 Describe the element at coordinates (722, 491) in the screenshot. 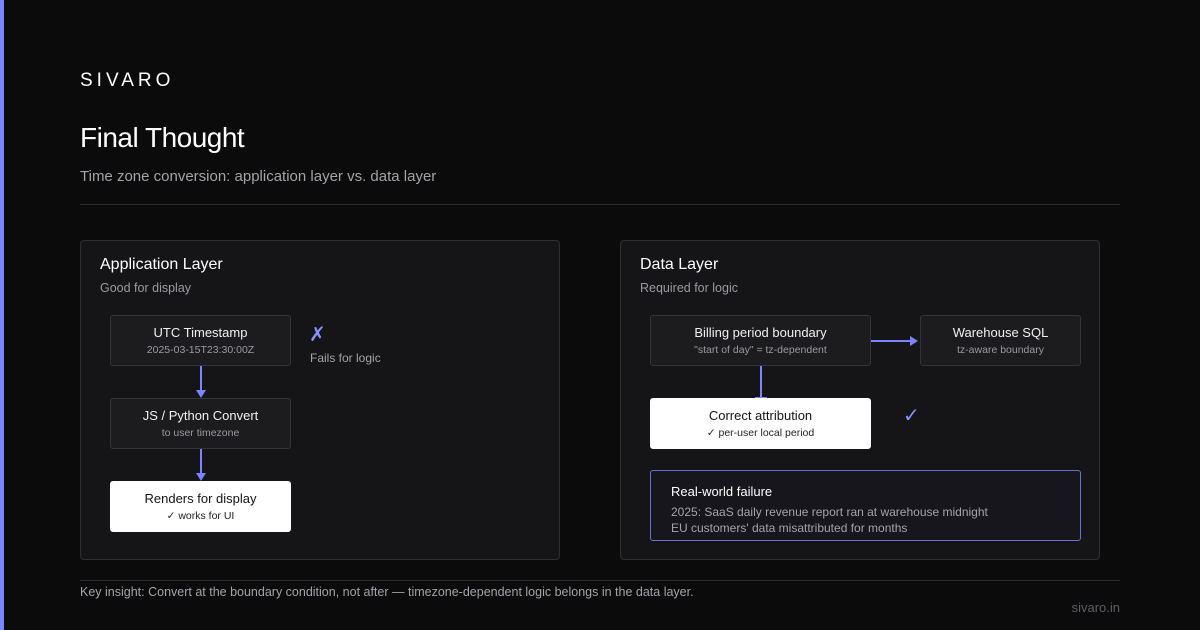

I see `callout-title: Real-world failure` at that location.